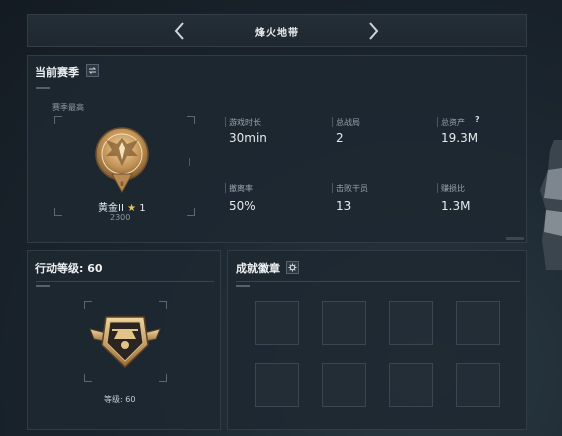  I want to click on swap-button, so click(92, 70).